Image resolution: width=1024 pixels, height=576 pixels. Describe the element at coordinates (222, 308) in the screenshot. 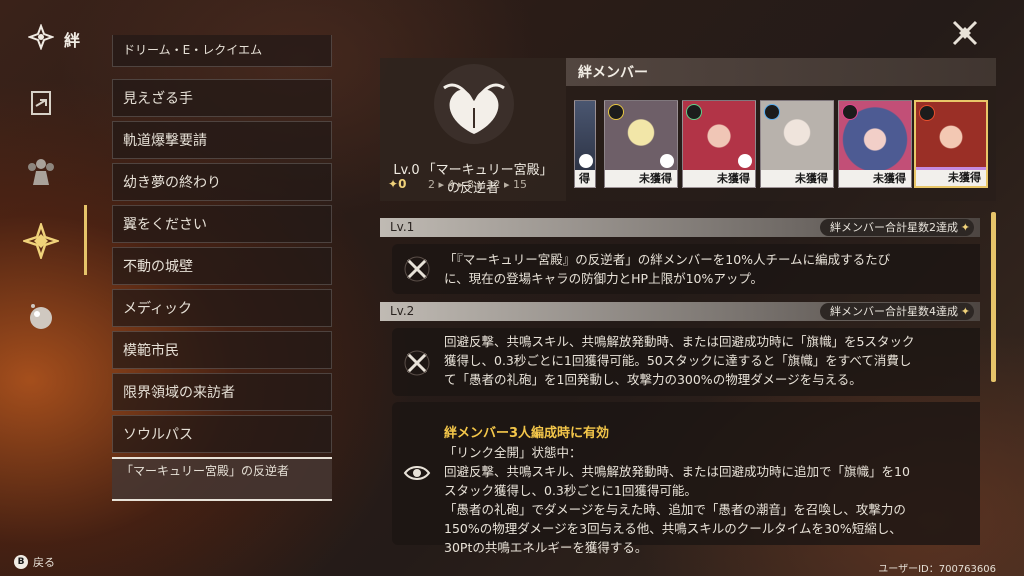

I see `list-item: メディック` at that location.